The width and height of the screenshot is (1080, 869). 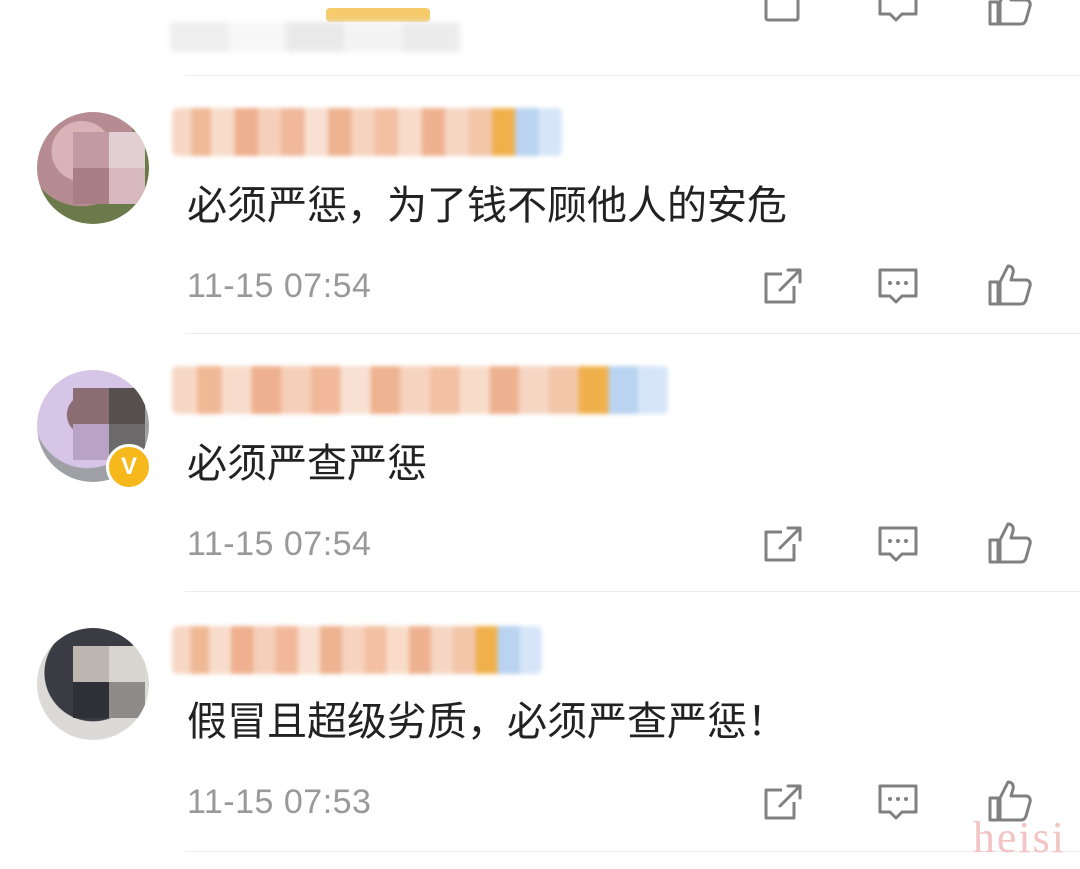 I want to click on watermark: heisi, so click(x=1019, y=837).